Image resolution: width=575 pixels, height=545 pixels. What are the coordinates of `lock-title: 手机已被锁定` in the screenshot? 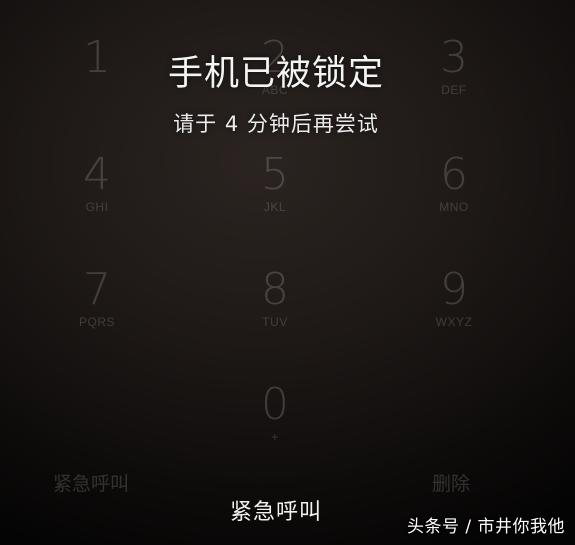 It's located at (275, 74).